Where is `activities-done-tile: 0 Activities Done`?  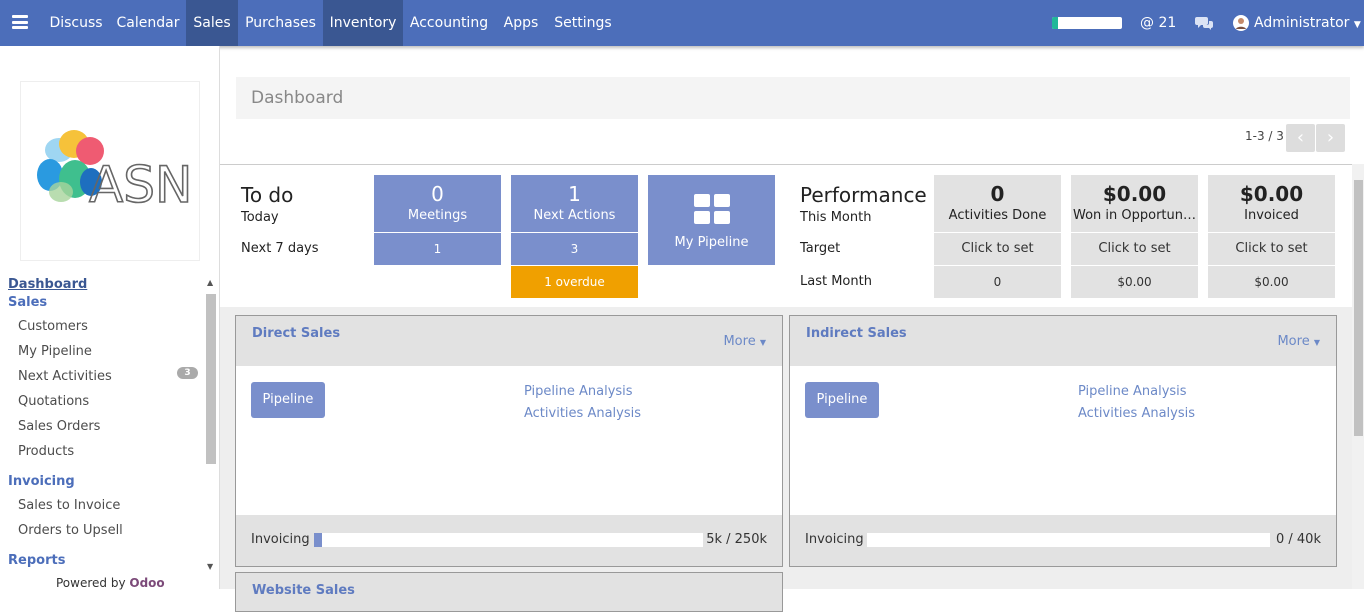
activities-done-tile: 0 Activities Done is located at coordinates (997, 203).